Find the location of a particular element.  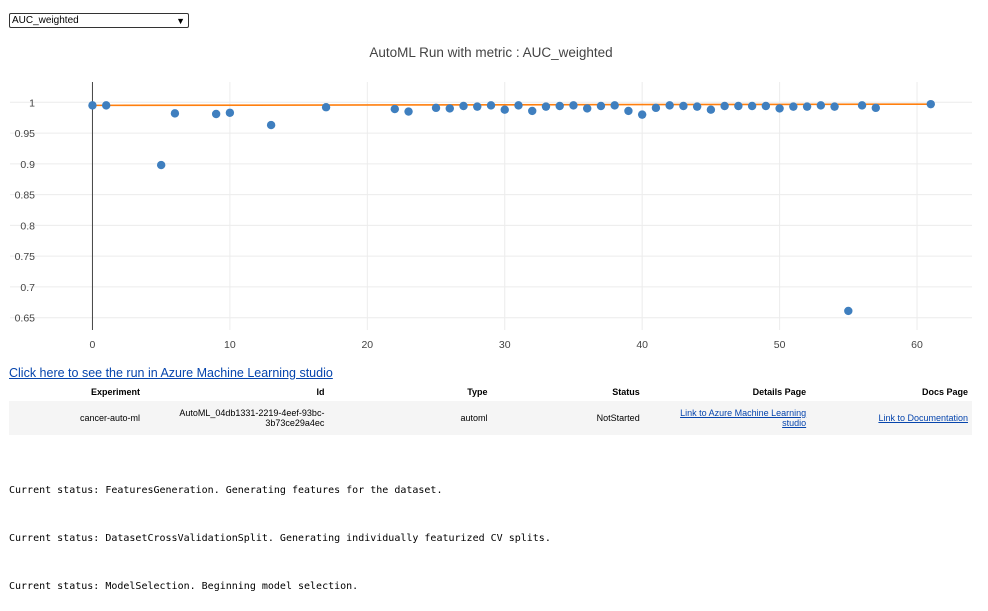

details-page-link: Link to Azure Machine Learning studio is located at coordinates (743, 418).